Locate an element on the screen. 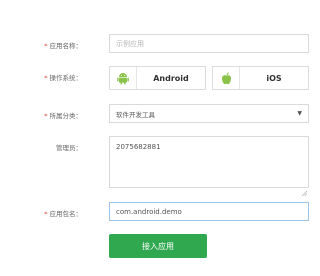  ios-option-label: iOS is located at coordinates (274, 78).